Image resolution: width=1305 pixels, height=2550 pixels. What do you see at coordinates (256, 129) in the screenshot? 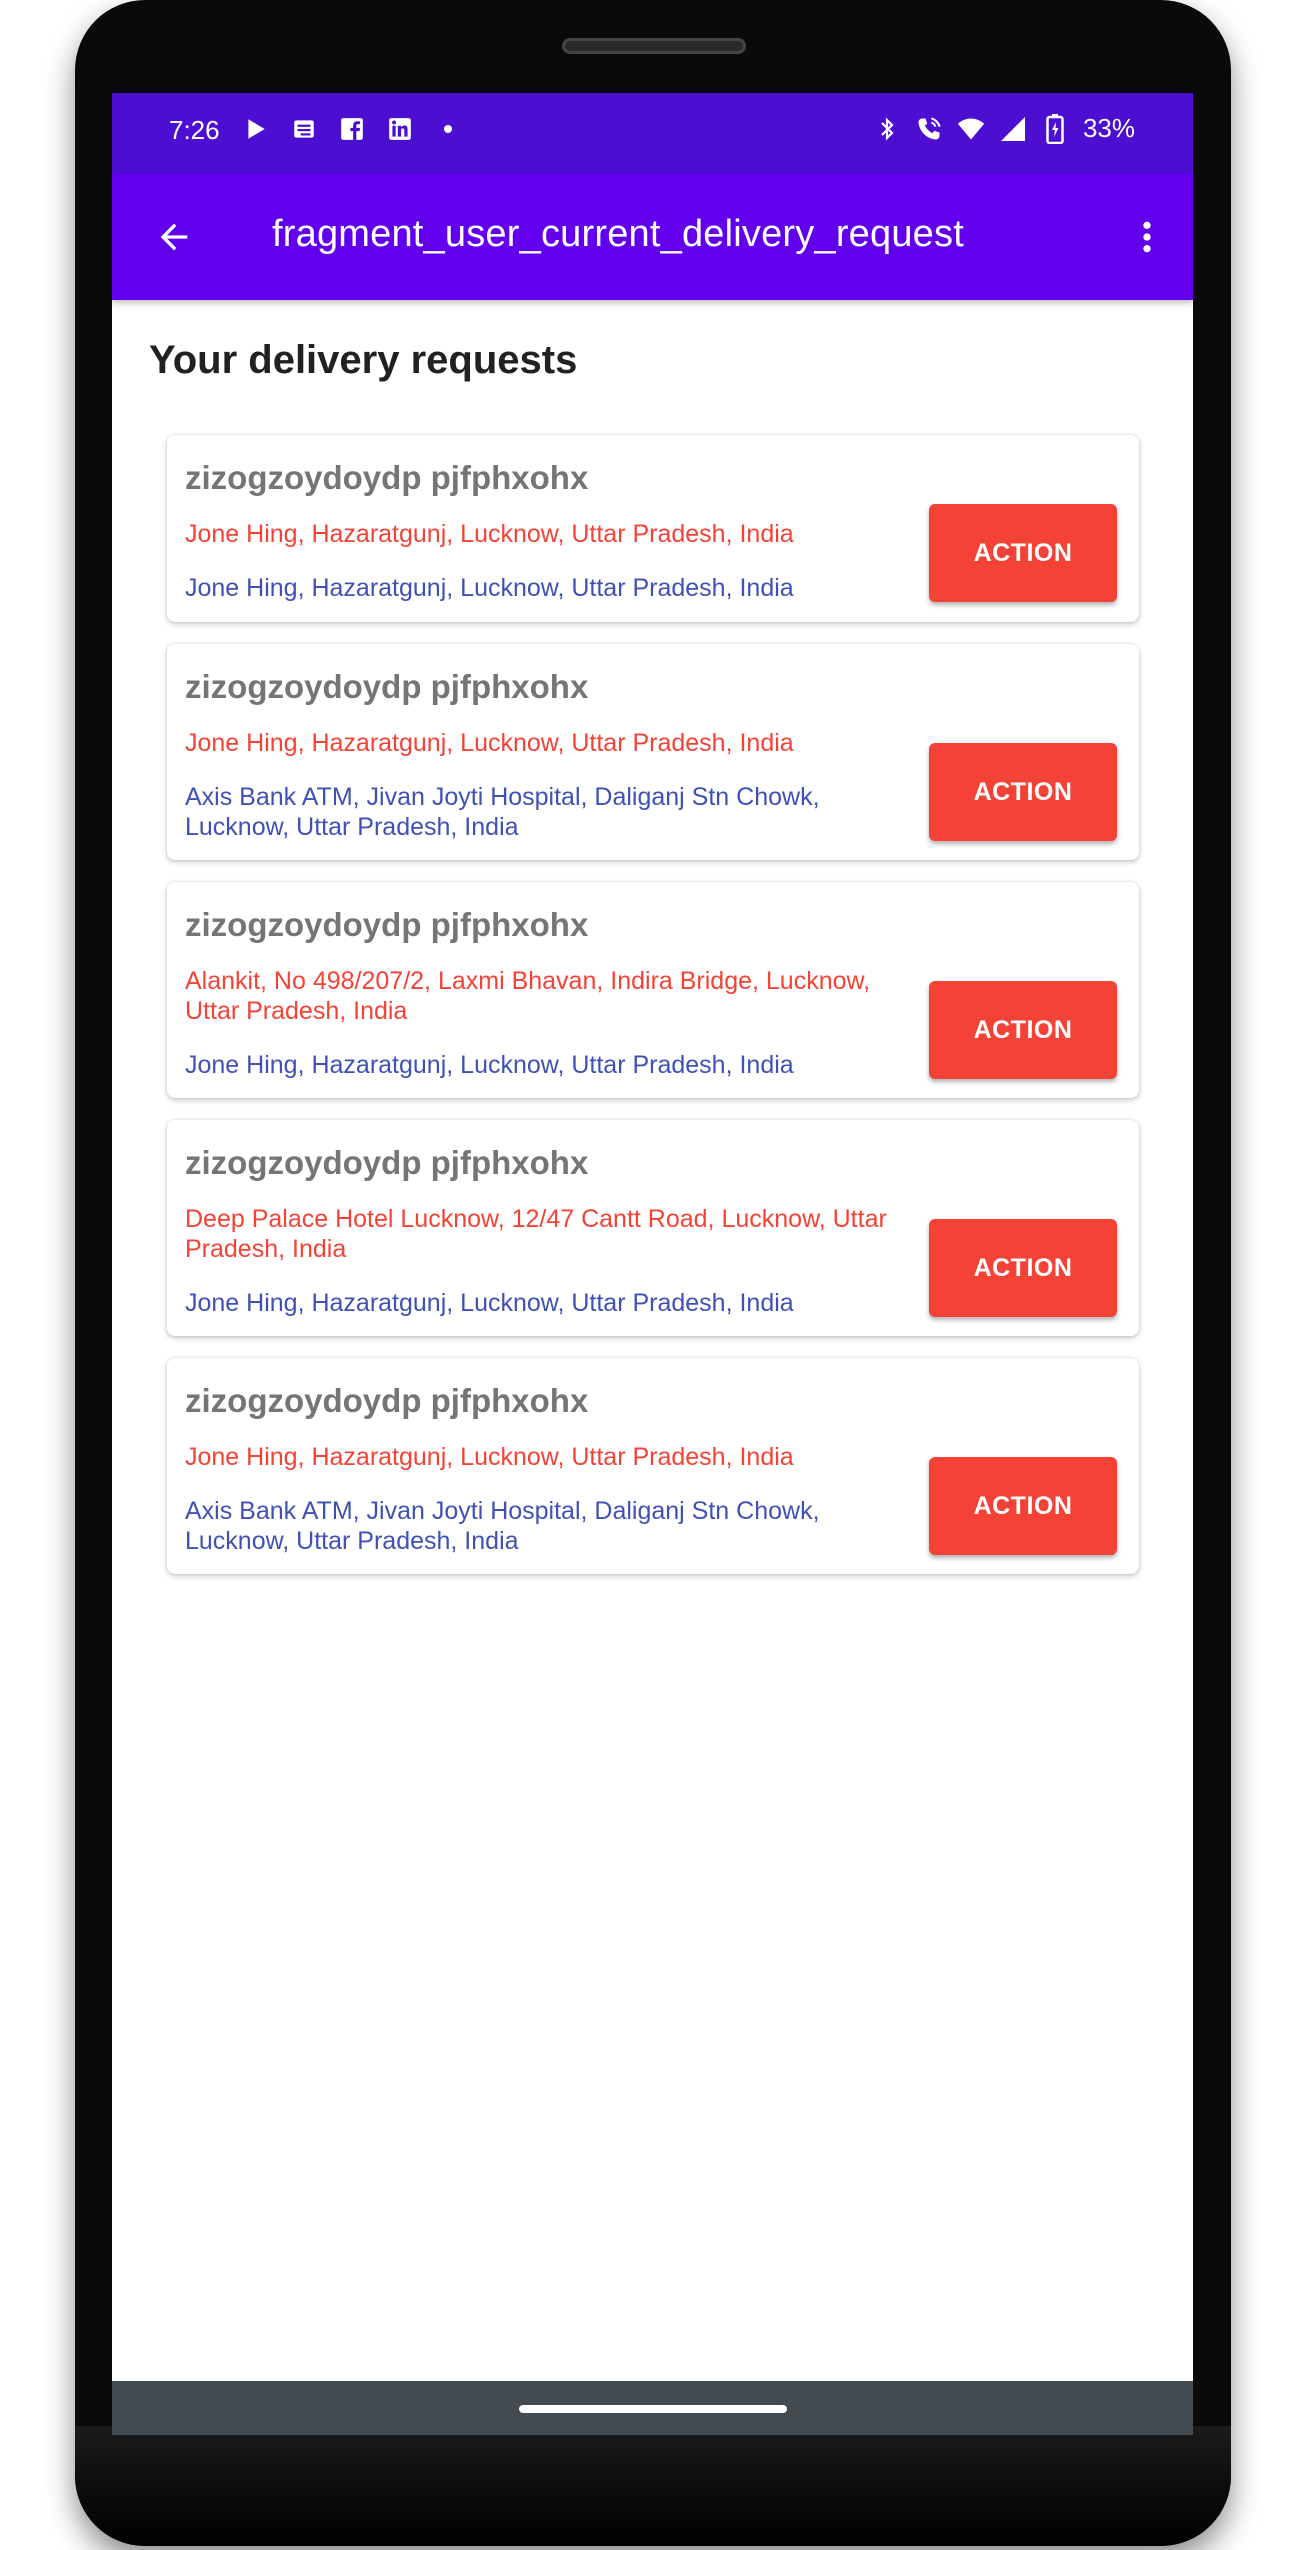
I see `play-store-icon` at bounding box center [256, 129].